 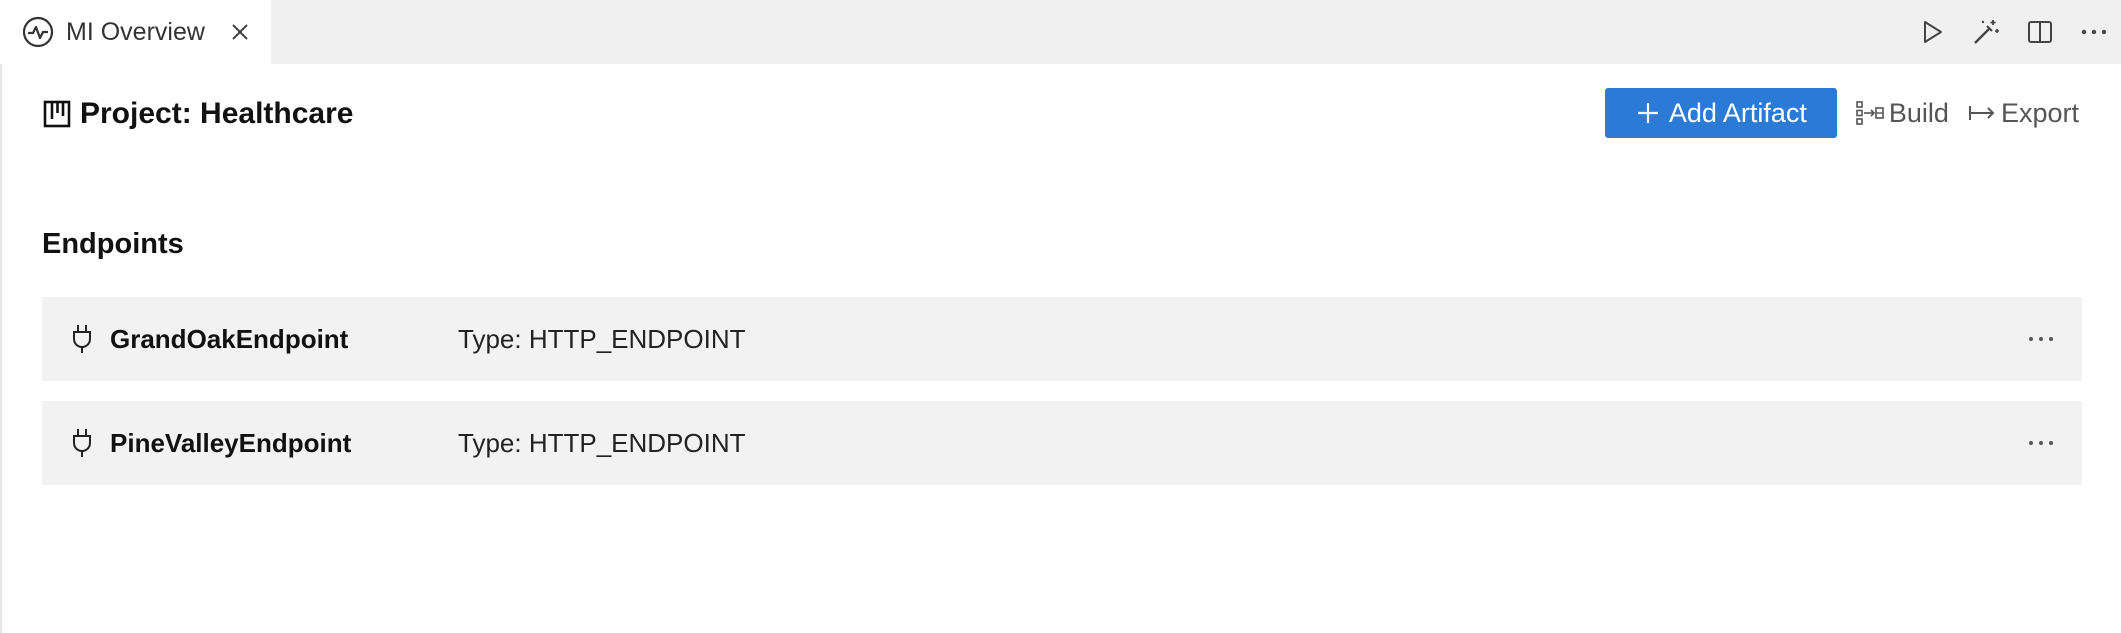 What do you see at coordinates (1841, 113) in the screenshot?
I see `header-actions: Add Artifact Build Export` at bounding box center [1841, 113].